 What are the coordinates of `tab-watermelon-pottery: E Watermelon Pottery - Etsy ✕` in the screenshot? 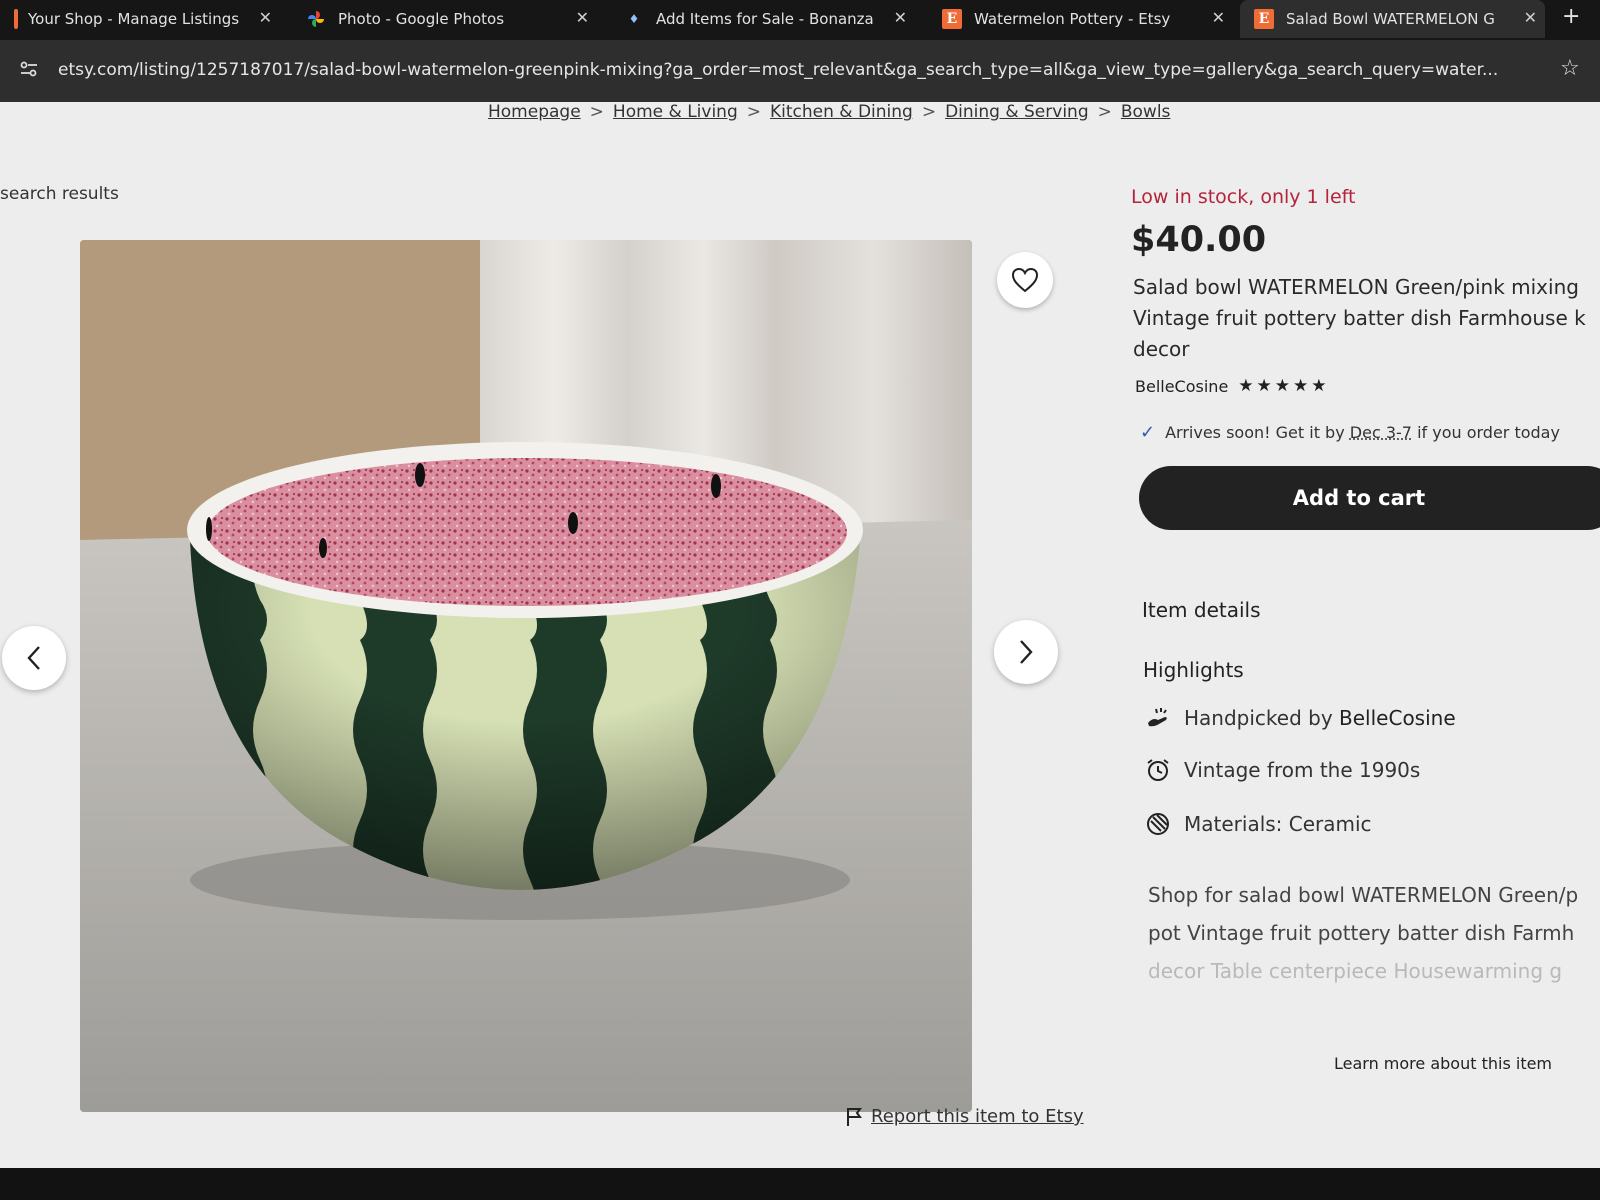 It's located at (1080, 19).